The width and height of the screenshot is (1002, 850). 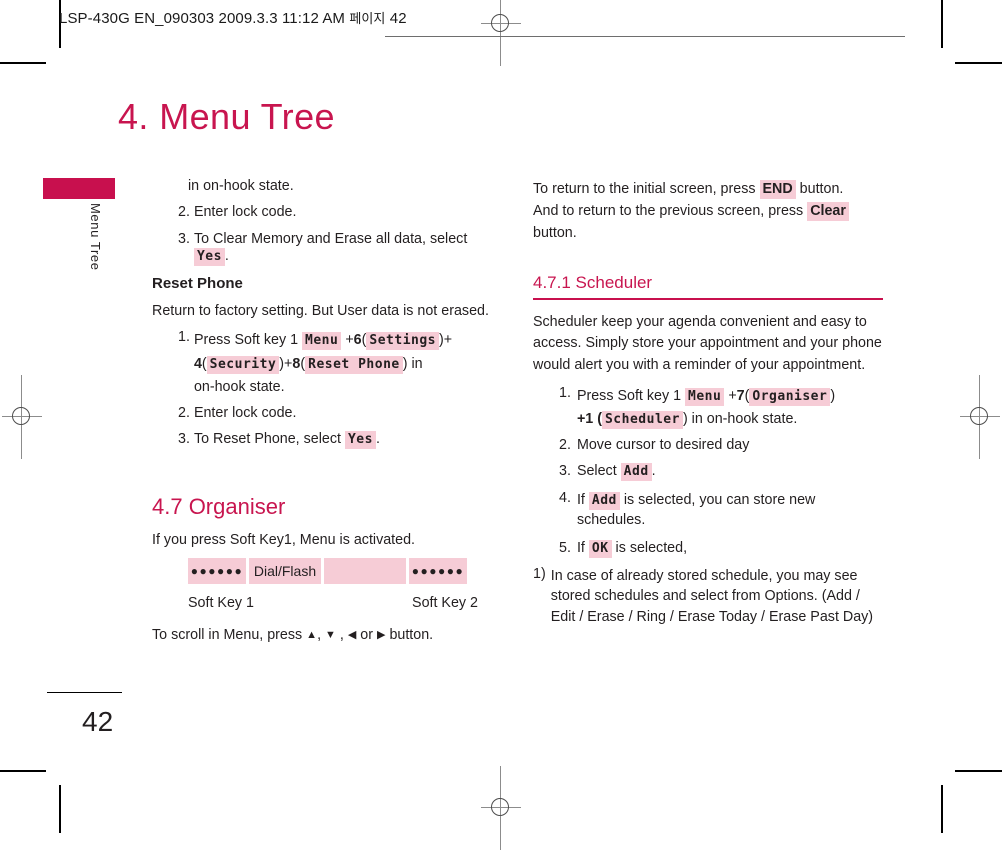 I want to click on chip-reset-phone: Reset Phone, so click(x=354, y=364).